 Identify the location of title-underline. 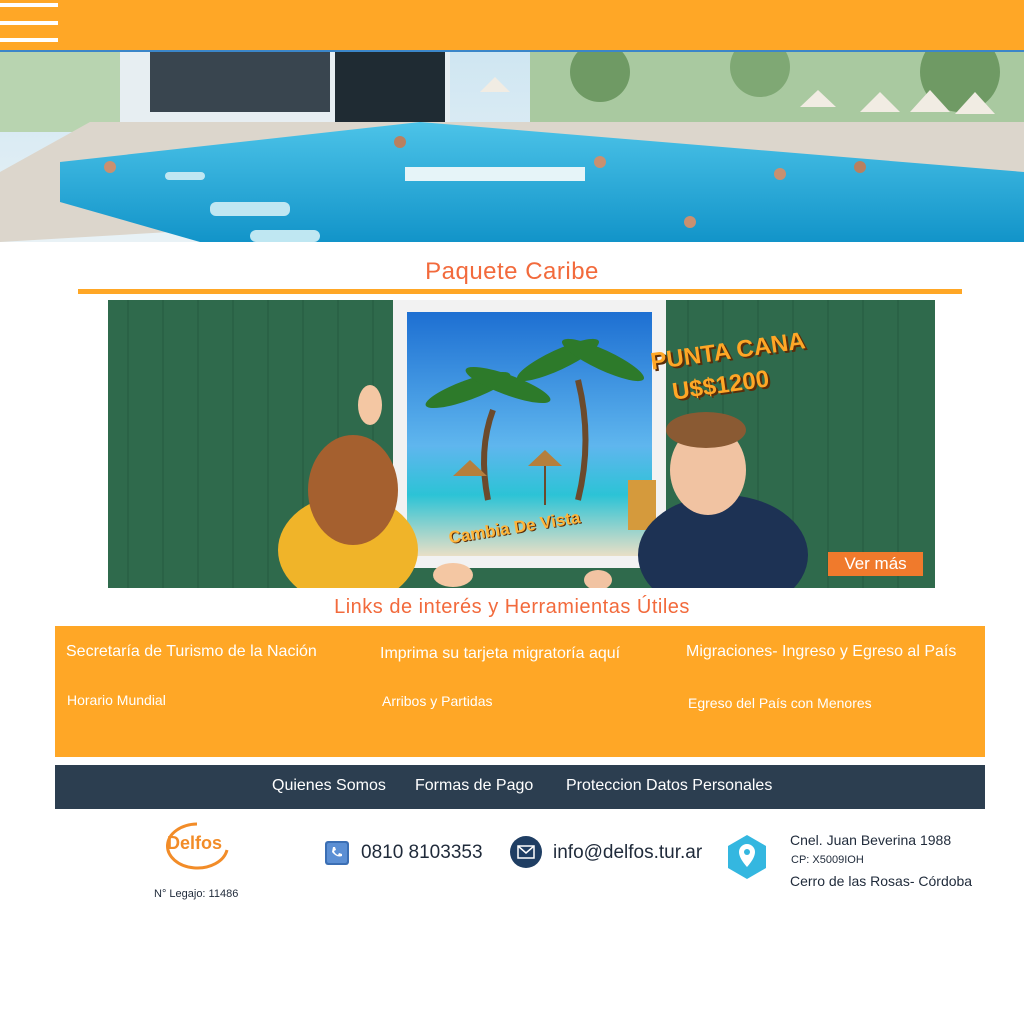
(520, 291).